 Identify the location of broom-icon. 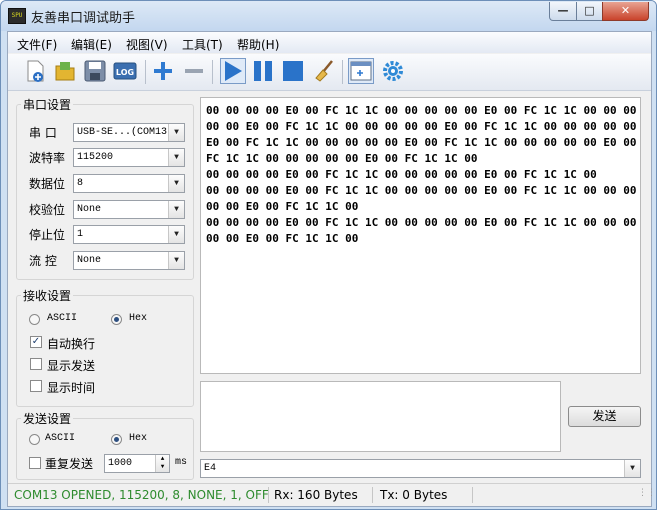
(324, 71).